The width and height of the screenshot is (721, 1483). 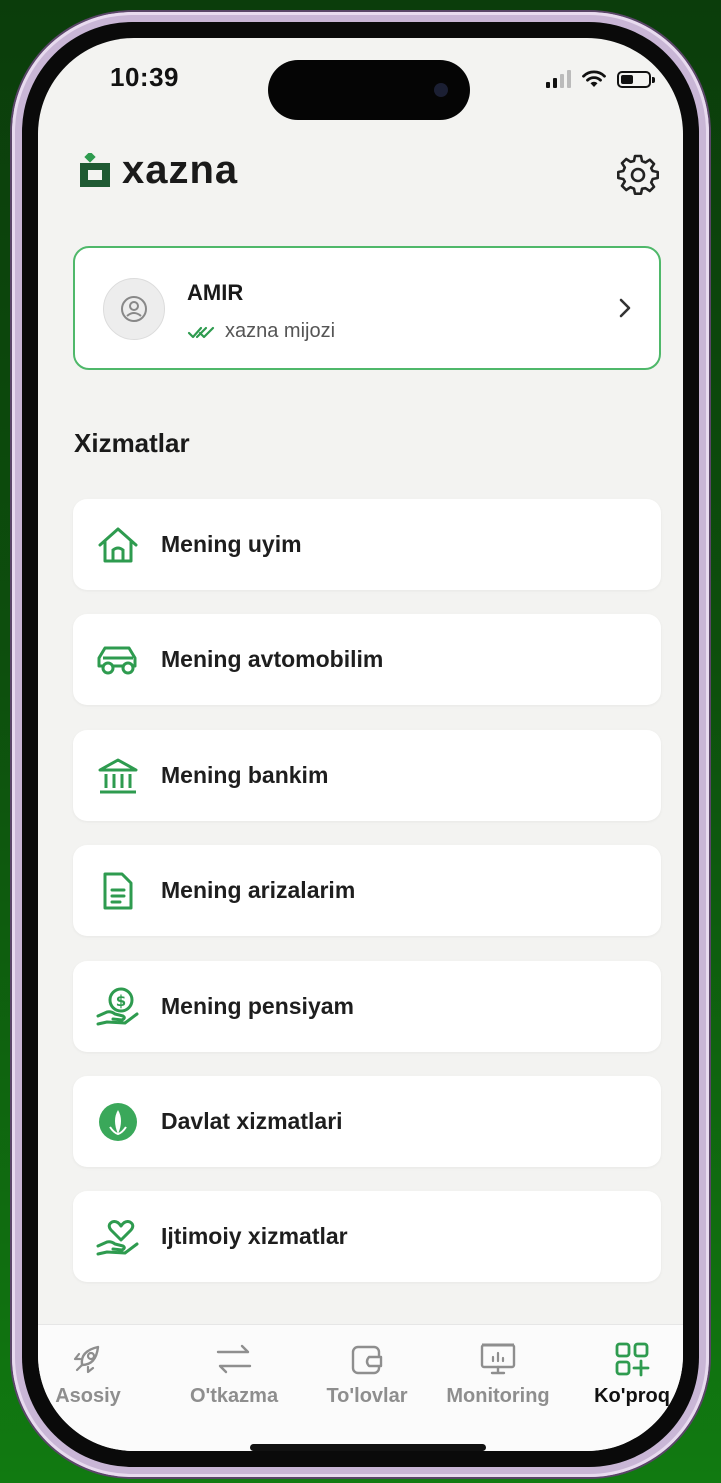 I want to click on tab-koproq: Ko'proq, so click(x=627, y=1373).